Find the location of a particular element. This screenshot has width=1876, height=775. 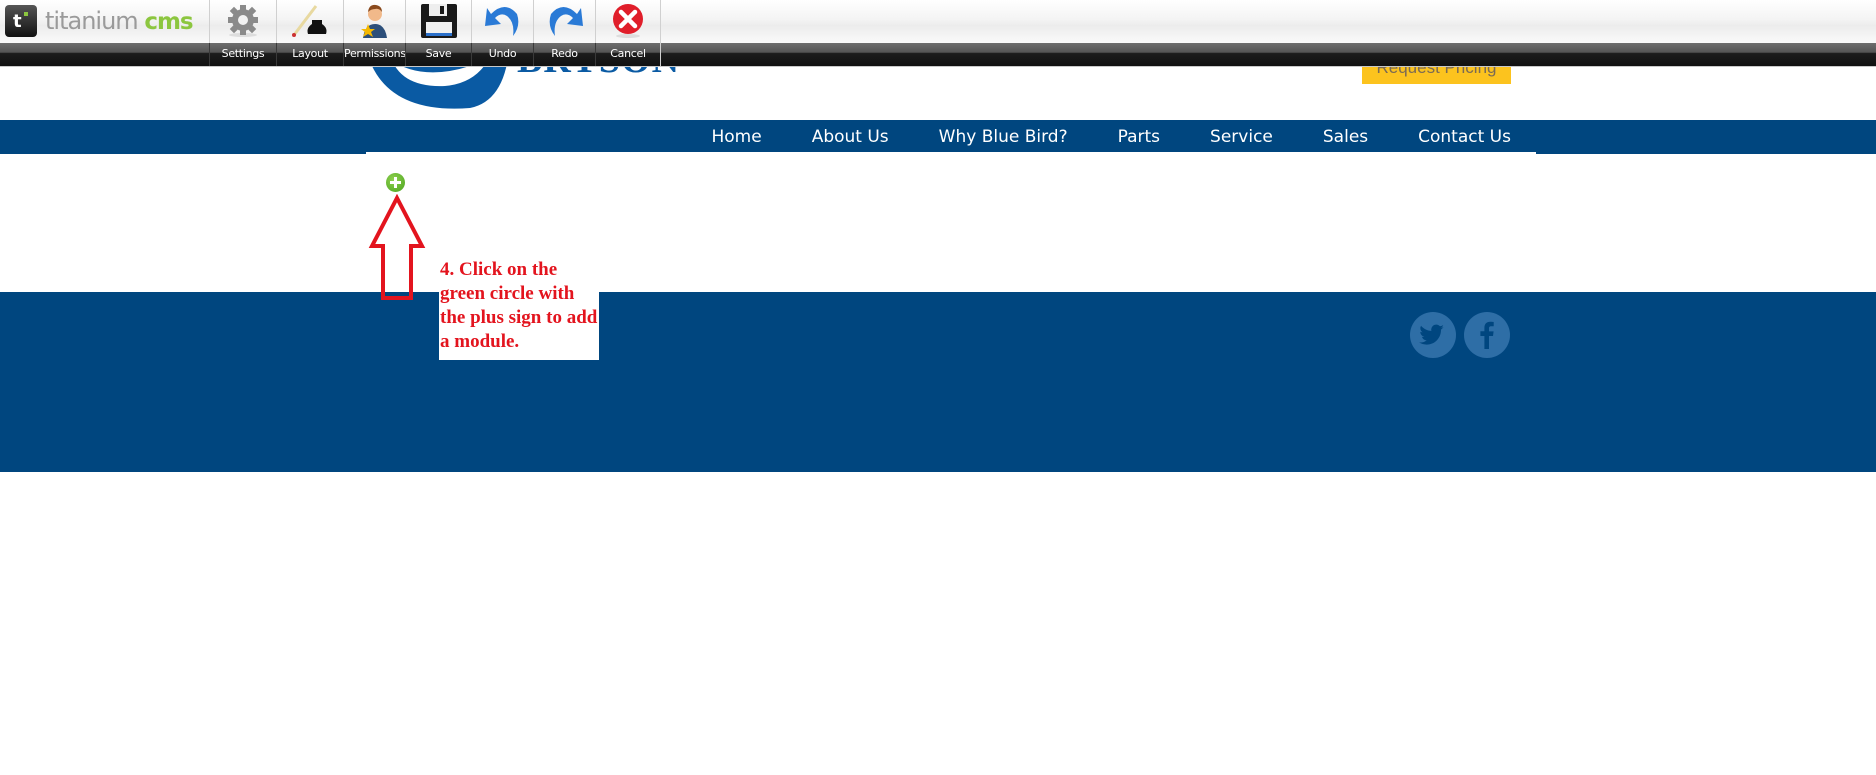

titanium-cms-logo: t titanium cms is located at coordinates (99, 21).